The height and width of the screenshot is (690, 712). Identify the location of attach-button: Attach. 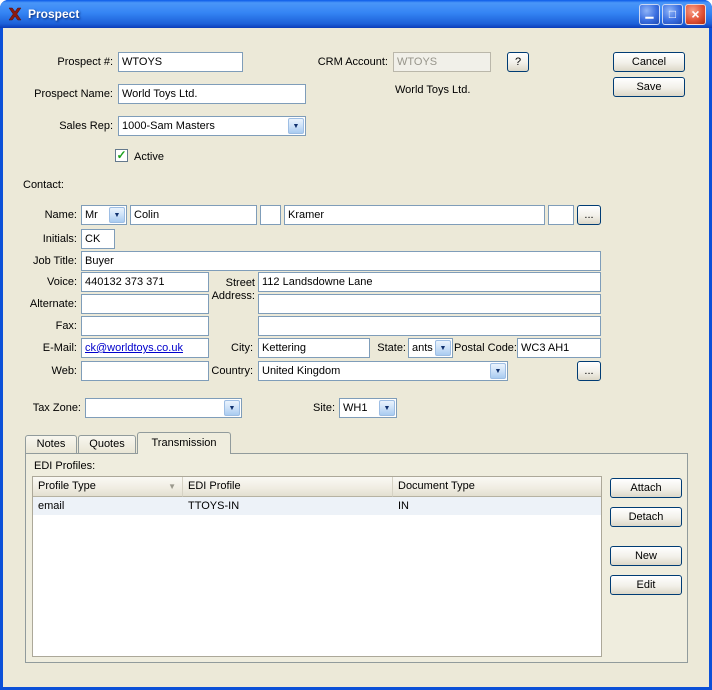
(646, 488).